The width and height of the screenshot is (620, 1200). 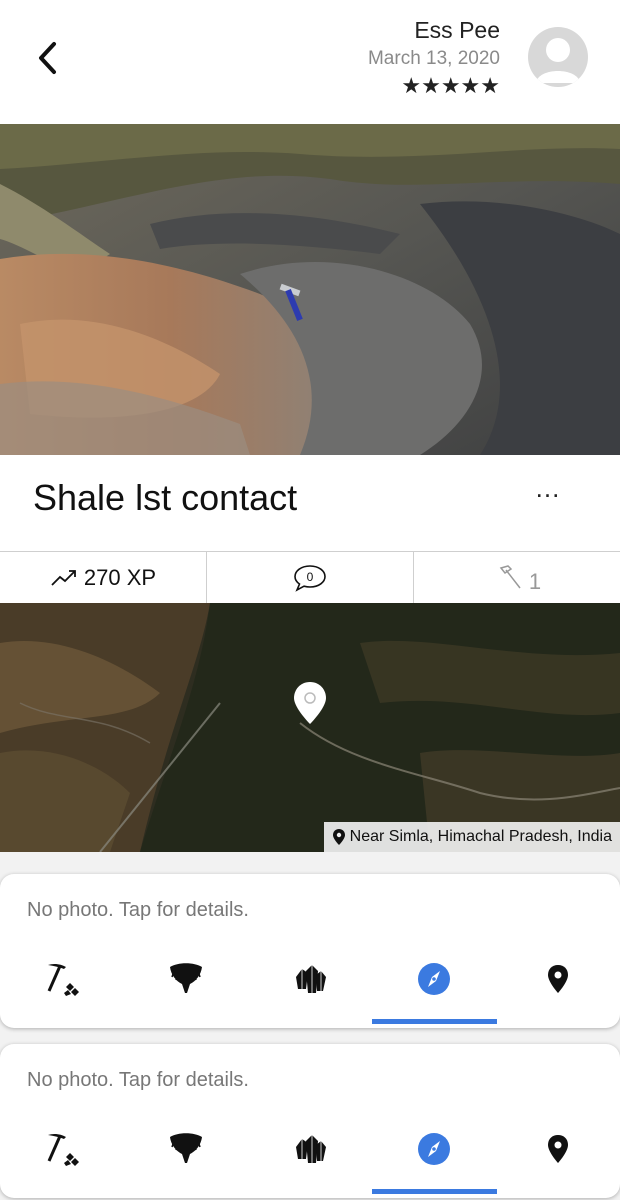 I want to click on comments-count: 0, so click(x=310, y=577).